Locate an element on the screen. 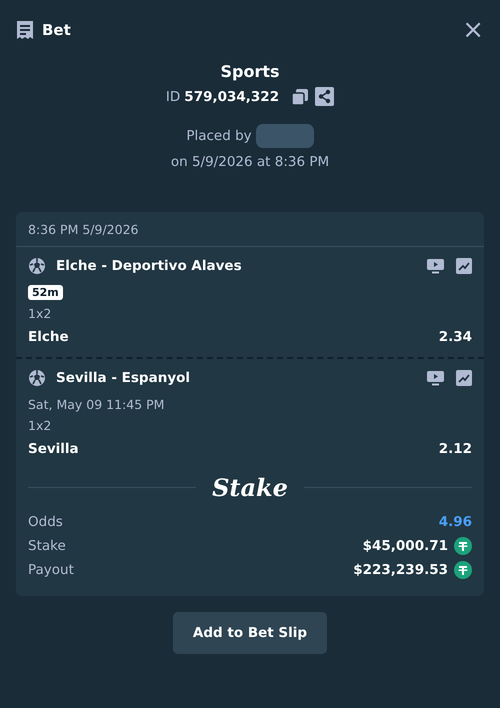 The height and width of the screenshot is (708, 500). placed-by-label: Placed by is located at coordinates (219, 136).